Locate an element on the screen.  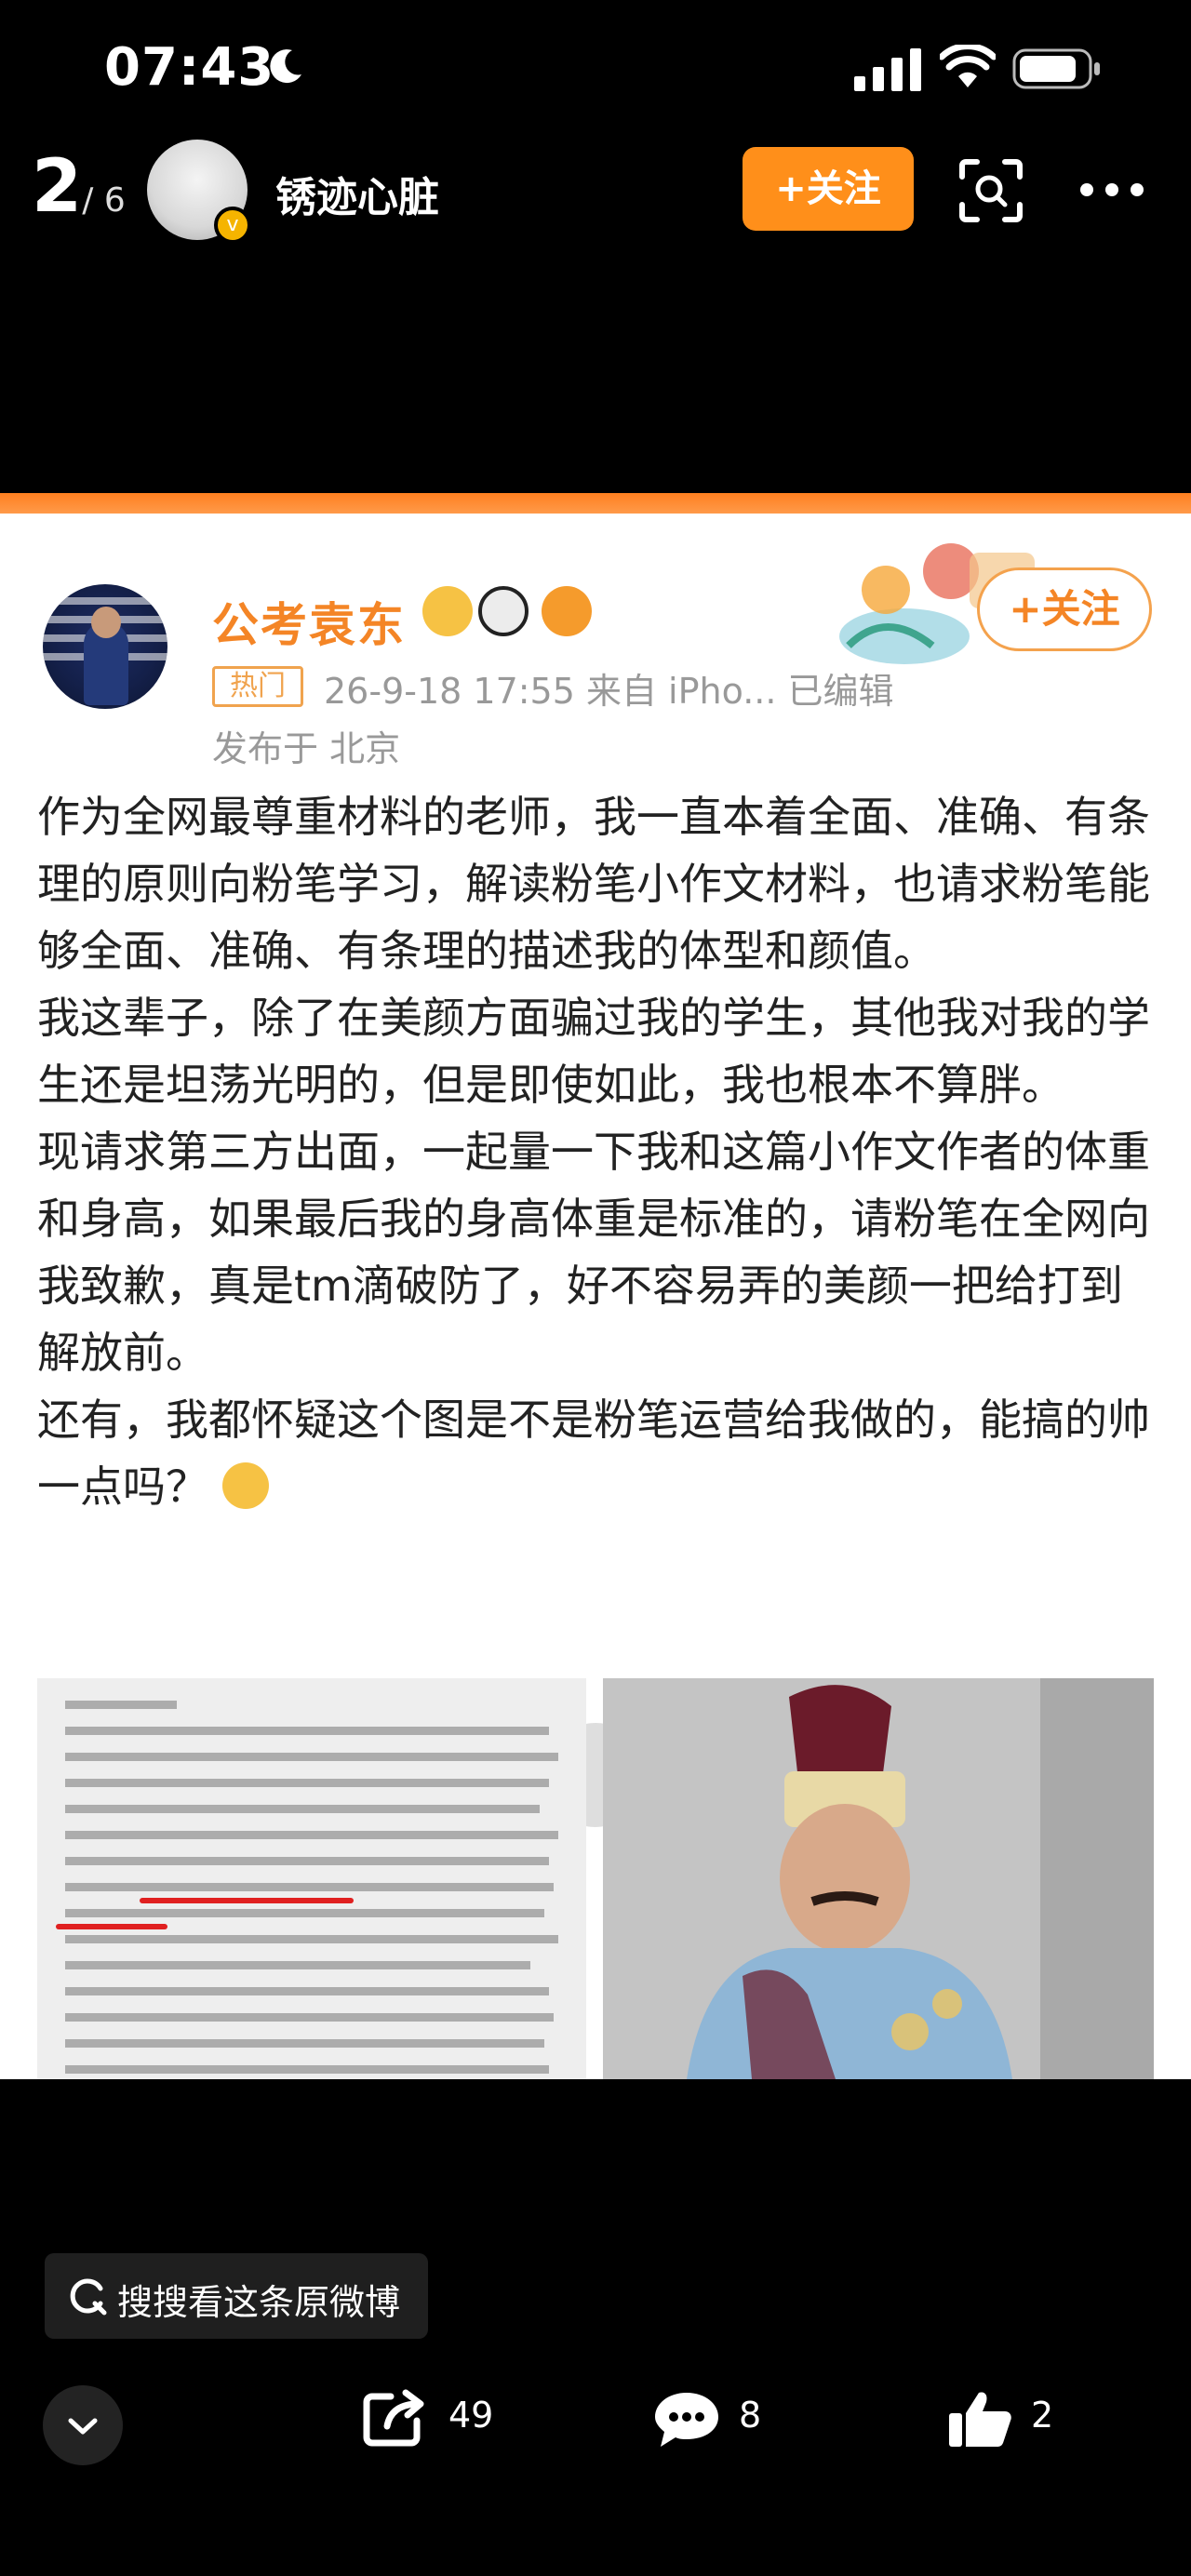
weibo-author-name: 公考袁东 is located at coordinates (309, 625).